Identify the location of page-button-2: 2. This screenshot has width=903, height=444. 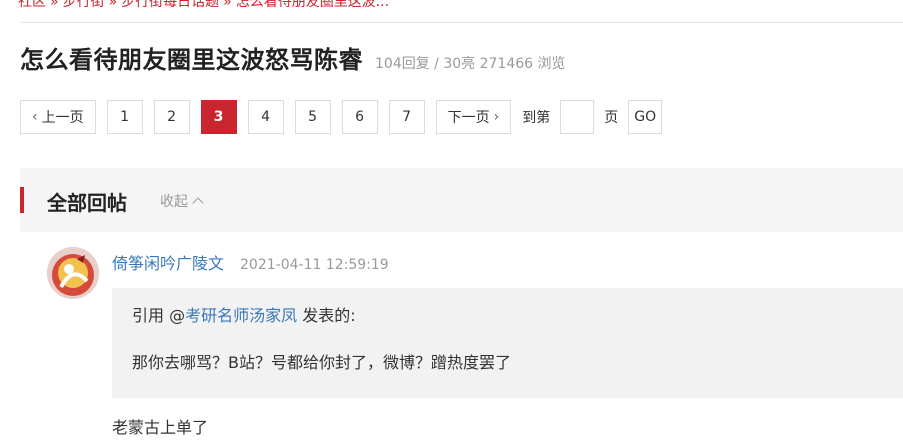
(171, 117).